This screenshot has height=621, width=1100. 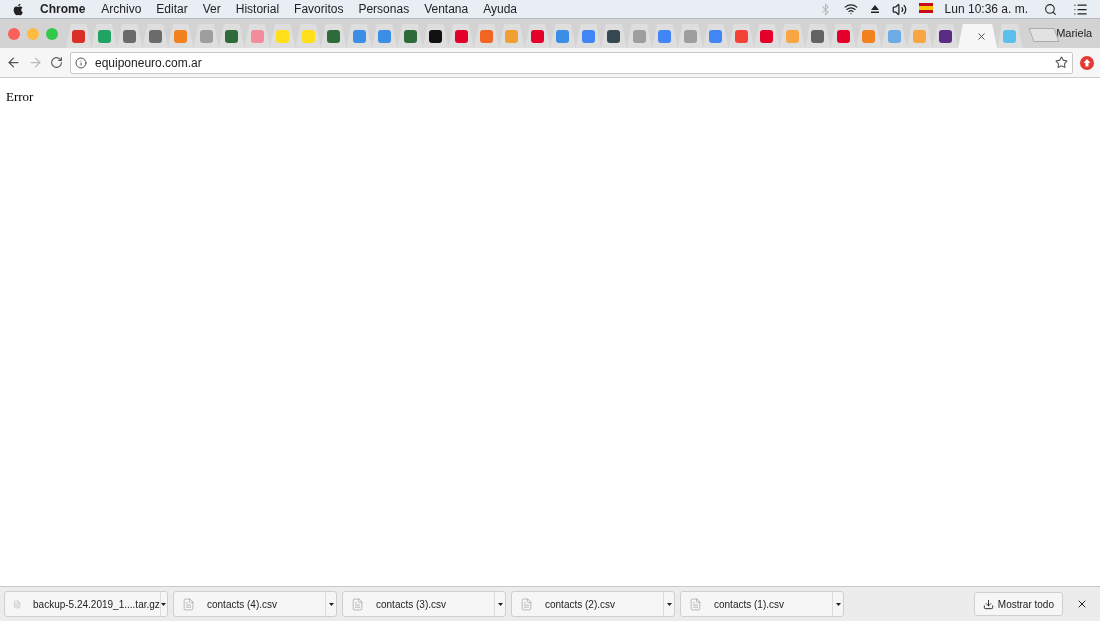 I want to click on download-item: contacts (4).csv, so click(x=255, y=604).